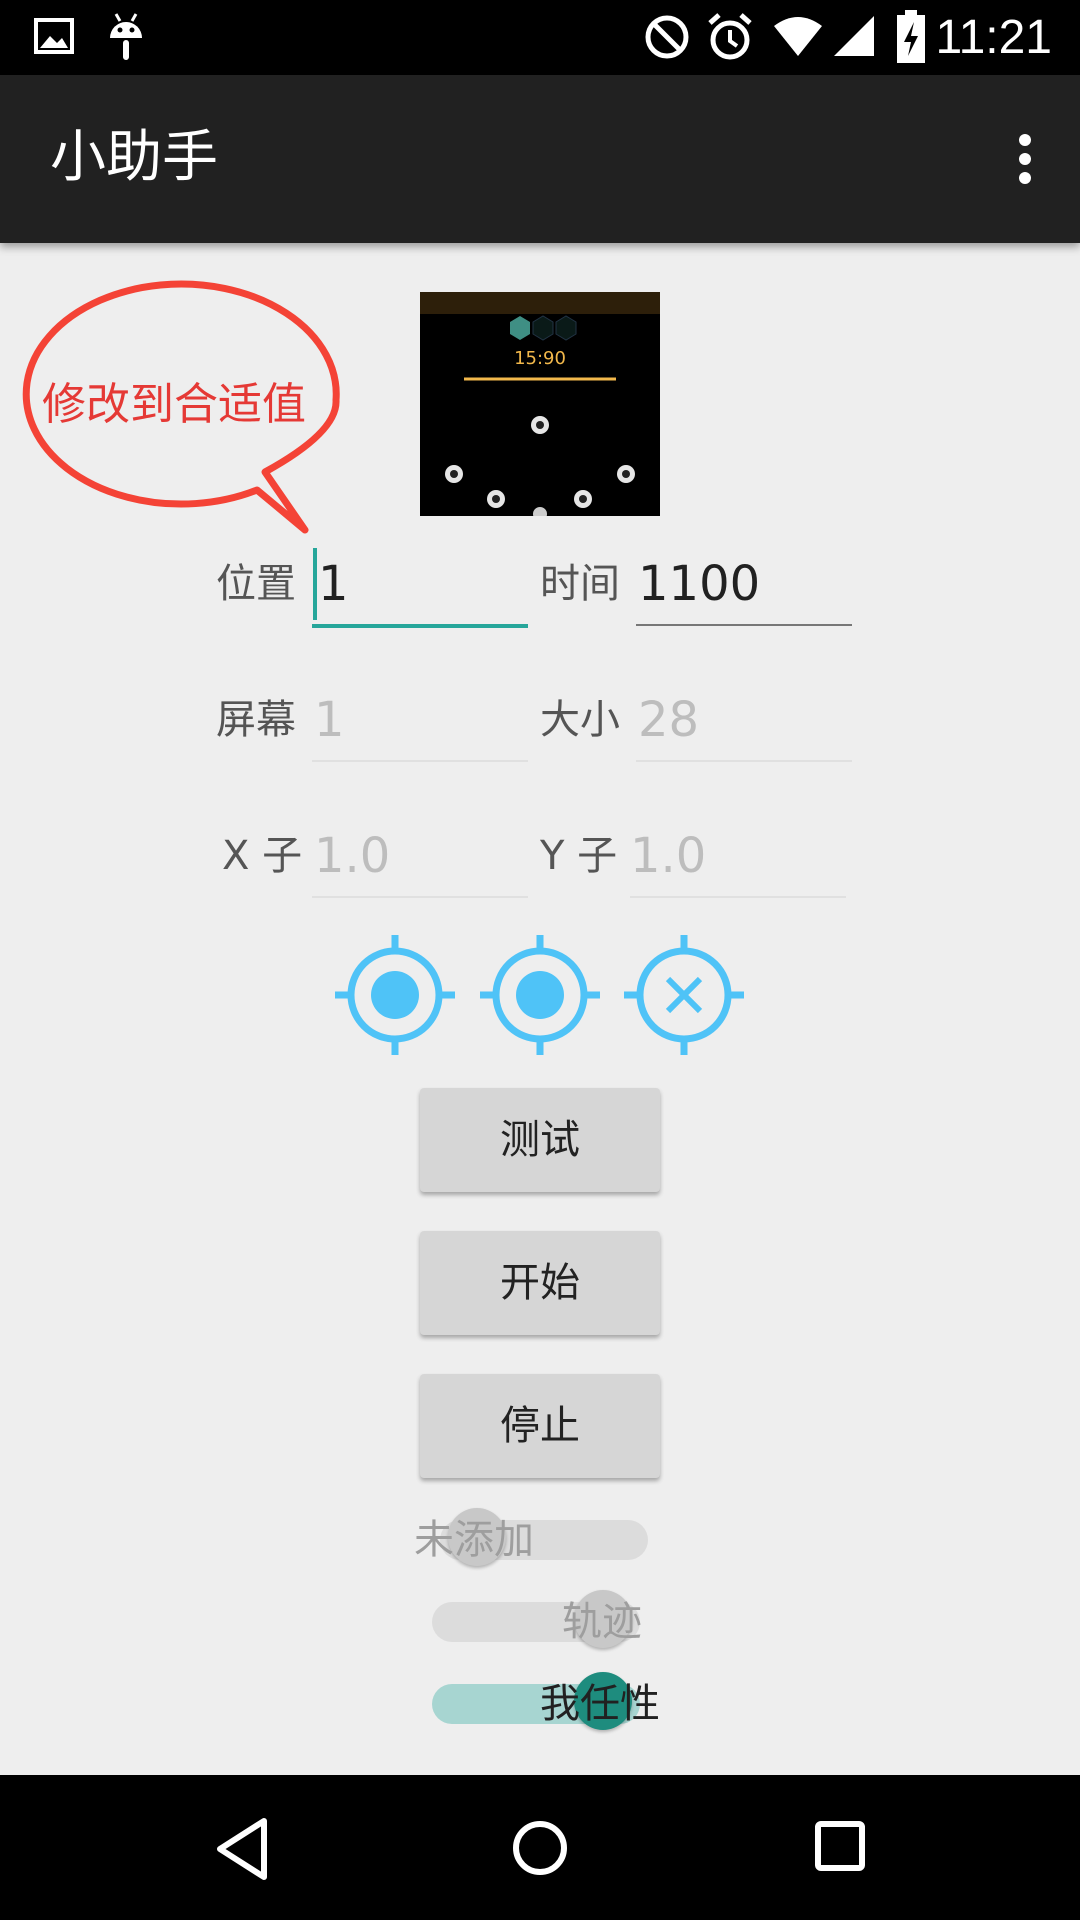 The height and width of the screenshot is (1920, 1080). What do you see at coordinates (600, 1704) in the screenshot?
I see `switch-label: 我任性` at bounding box center [600, 1704].